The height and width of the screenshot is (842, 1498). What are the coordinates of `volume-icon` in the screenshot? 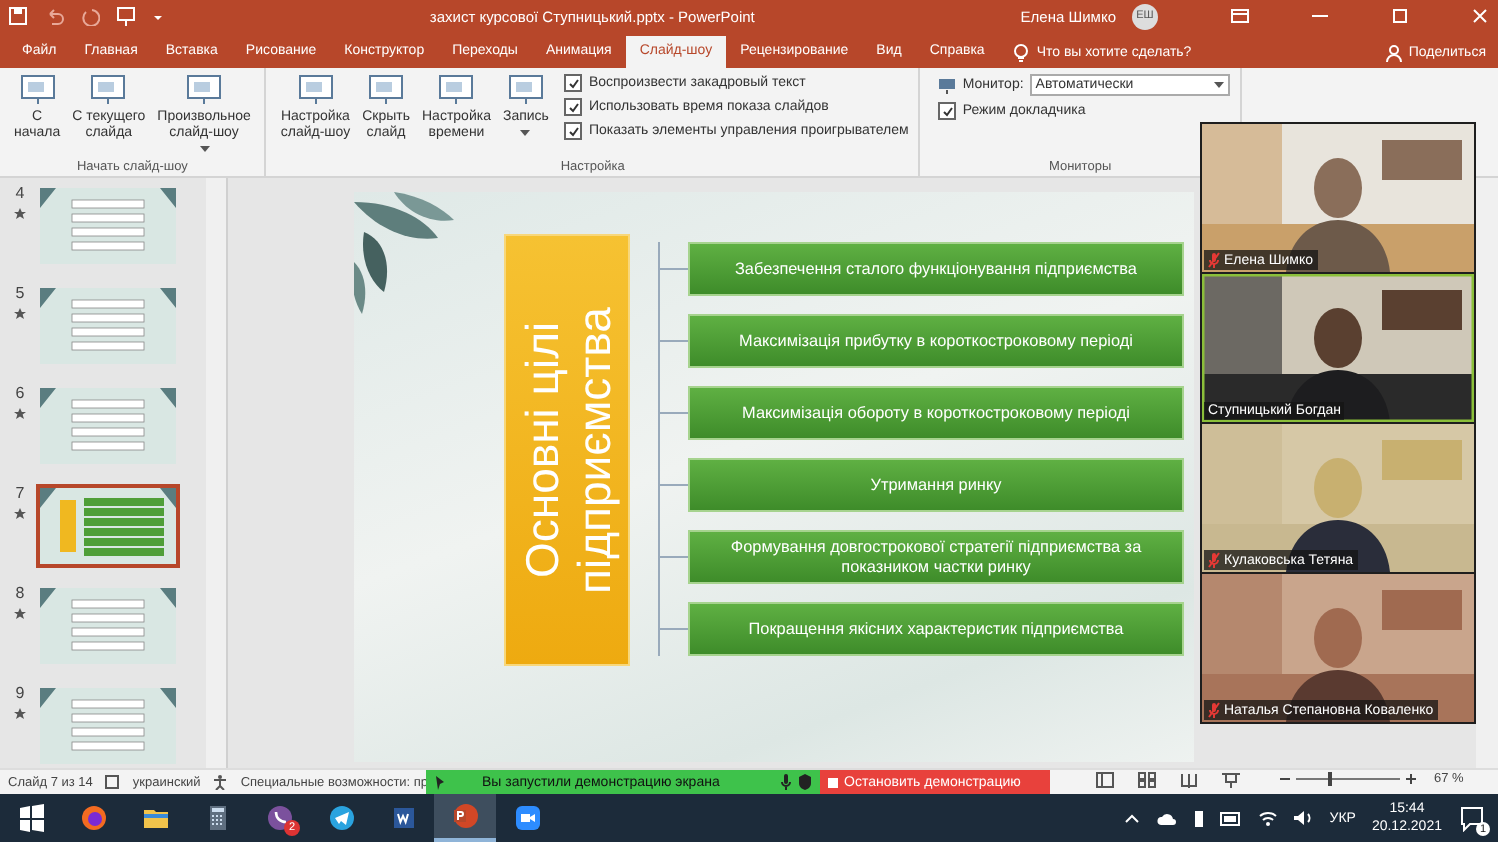 It's located at (1303, 818).